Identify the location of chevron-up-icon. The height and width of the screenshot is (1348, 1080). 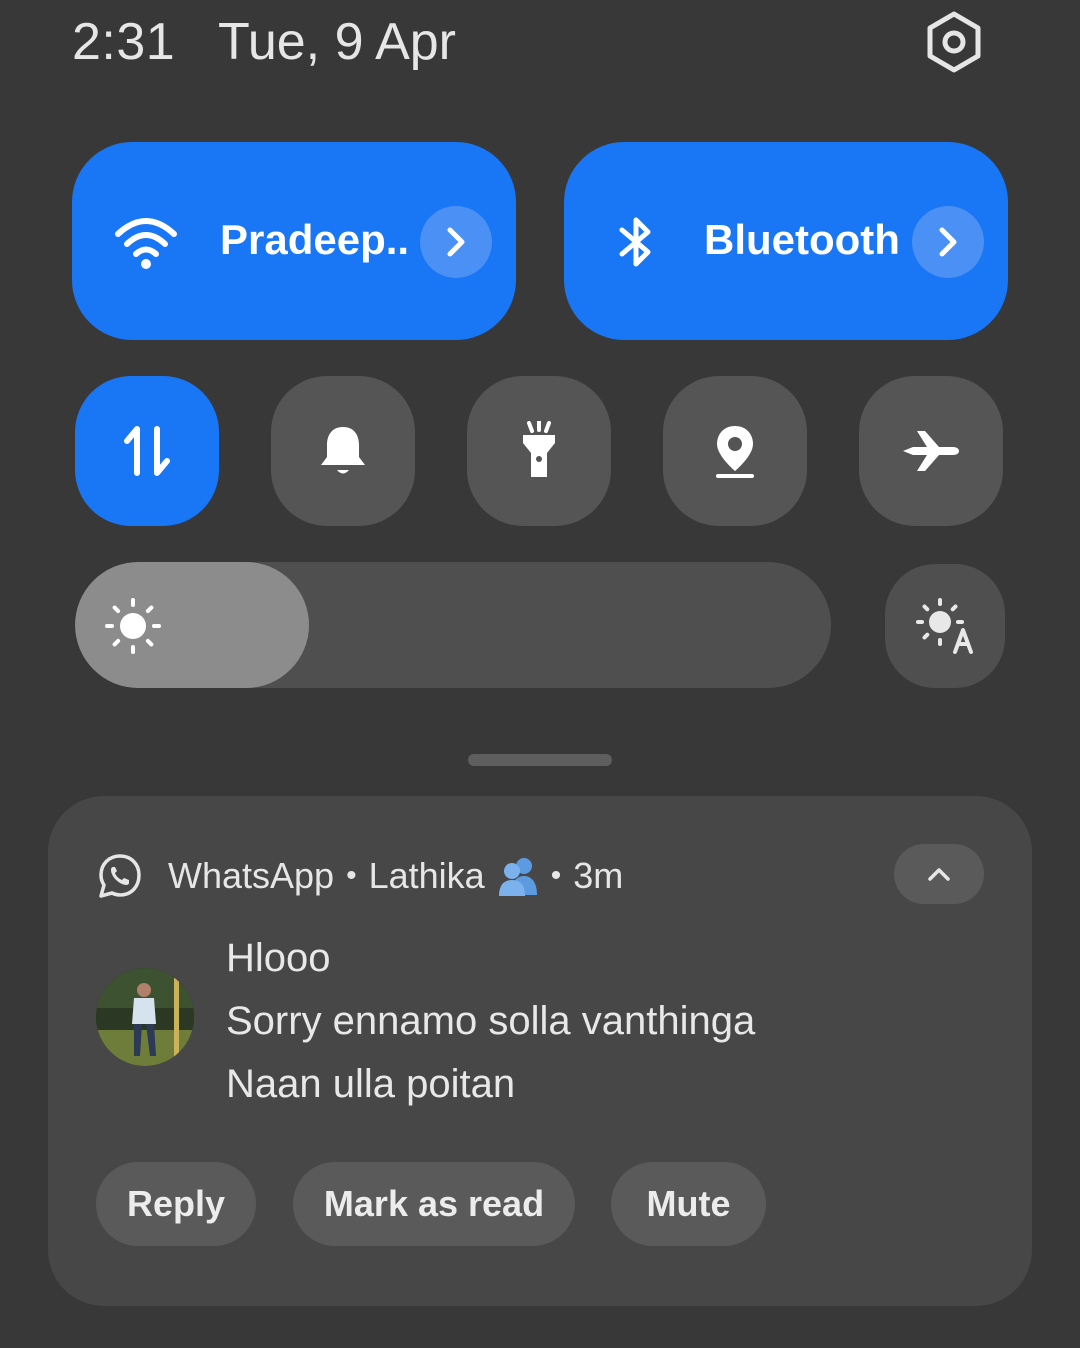
(939, 874).